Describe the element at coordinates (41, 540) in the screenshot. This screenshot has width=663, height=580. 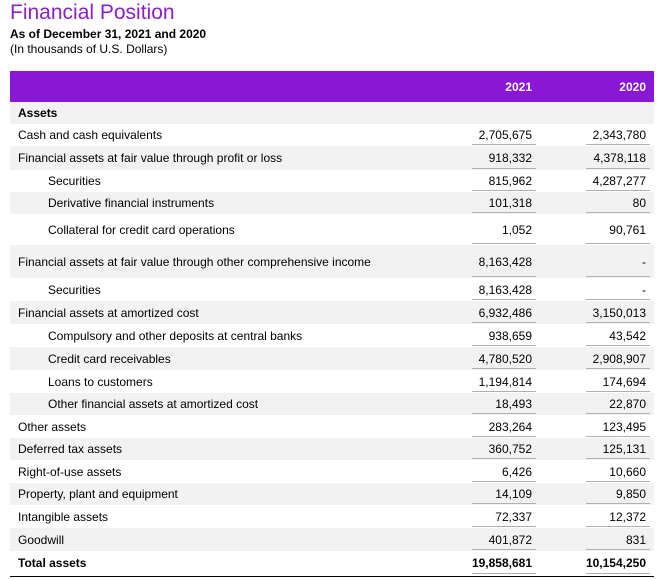
I see `row-label: Goodwill` at that location.